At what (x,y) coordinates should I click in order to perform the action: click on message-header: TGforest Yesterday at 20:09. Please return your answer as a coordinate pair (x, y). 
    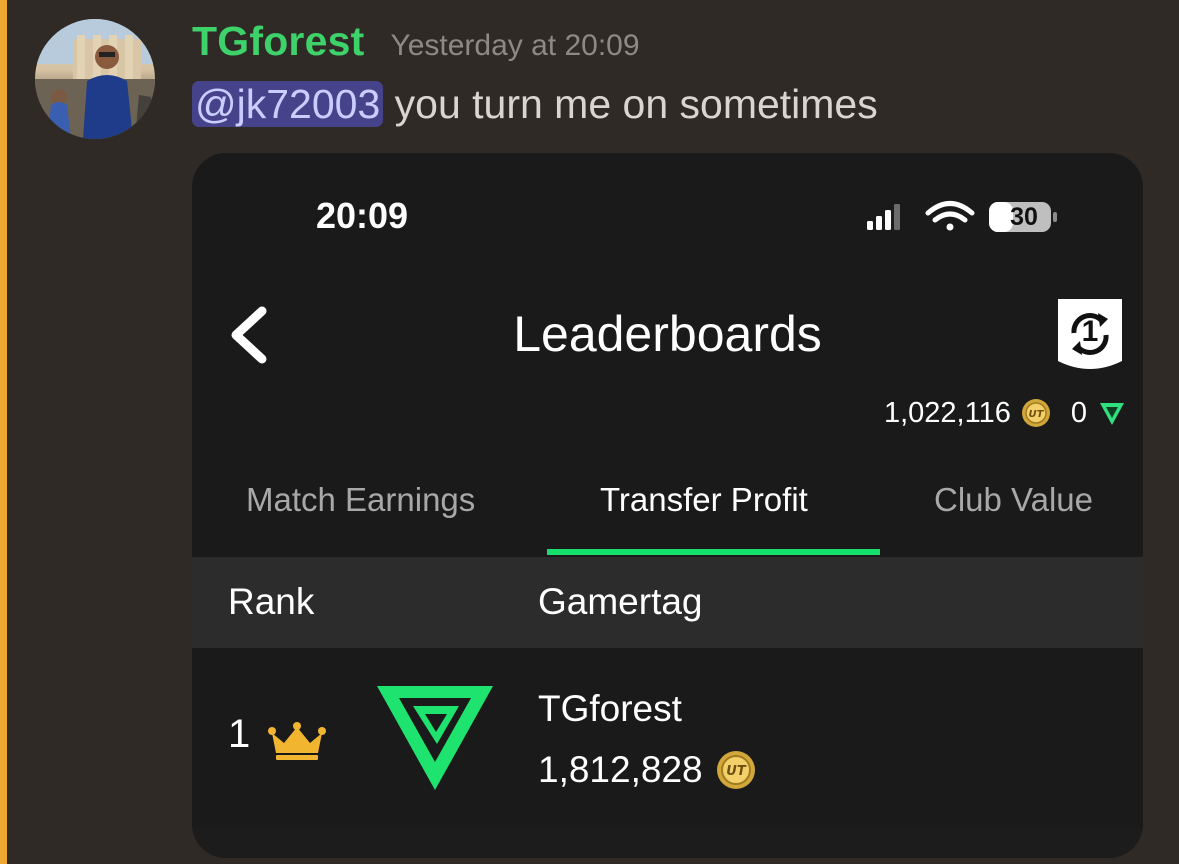
    Looking at the image, I should click on (416, 43).